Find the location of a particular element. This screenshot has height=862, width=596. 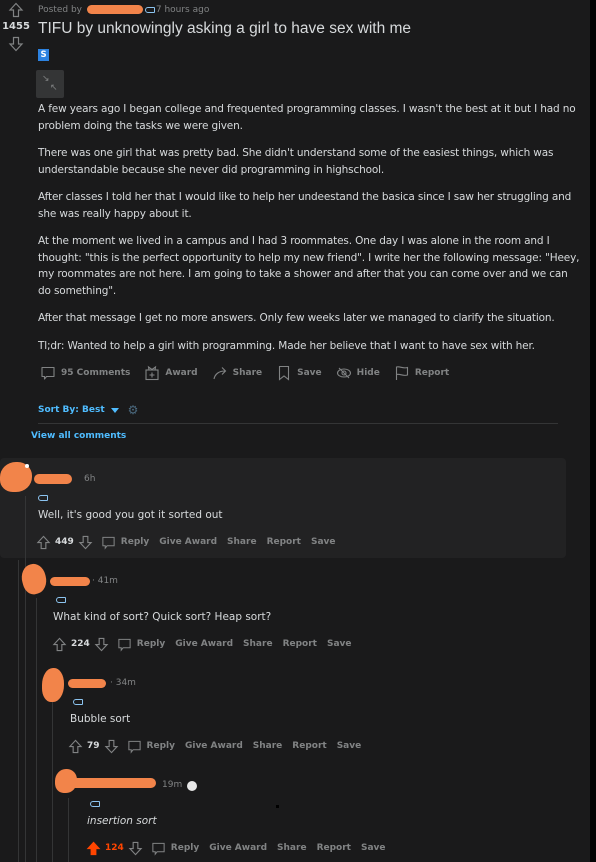

posted-by-label: Posted by is located at coordinates (60, 10).